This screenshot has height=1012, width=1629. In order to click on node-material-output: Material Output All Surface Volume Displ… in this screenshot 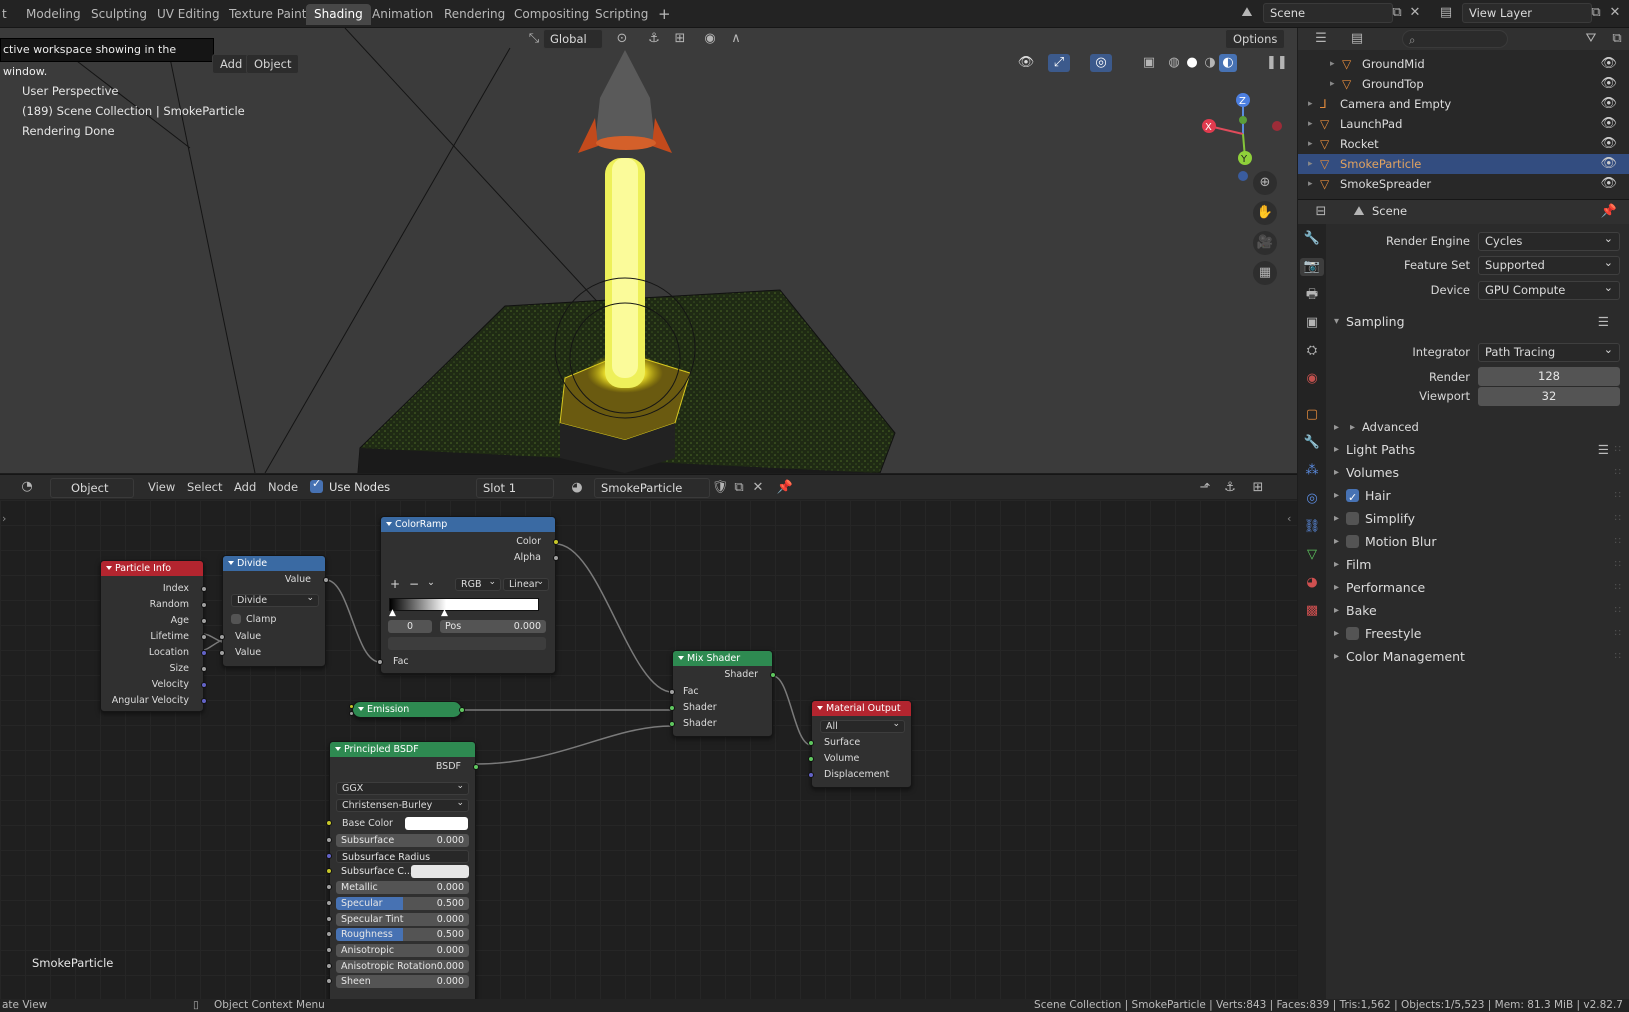, I will do `click(860, 744)`.